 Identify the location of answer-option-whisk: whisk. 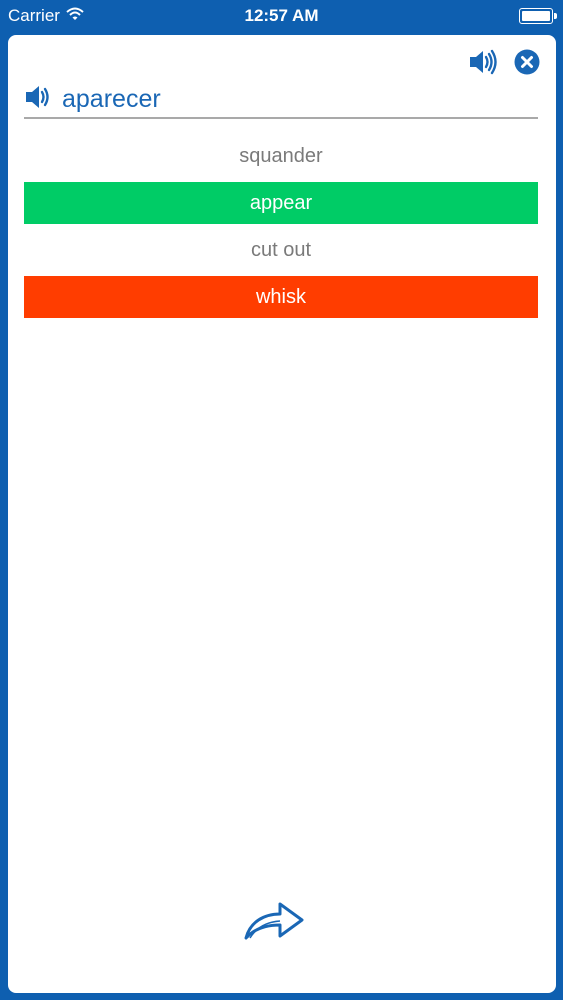
(281, 297).